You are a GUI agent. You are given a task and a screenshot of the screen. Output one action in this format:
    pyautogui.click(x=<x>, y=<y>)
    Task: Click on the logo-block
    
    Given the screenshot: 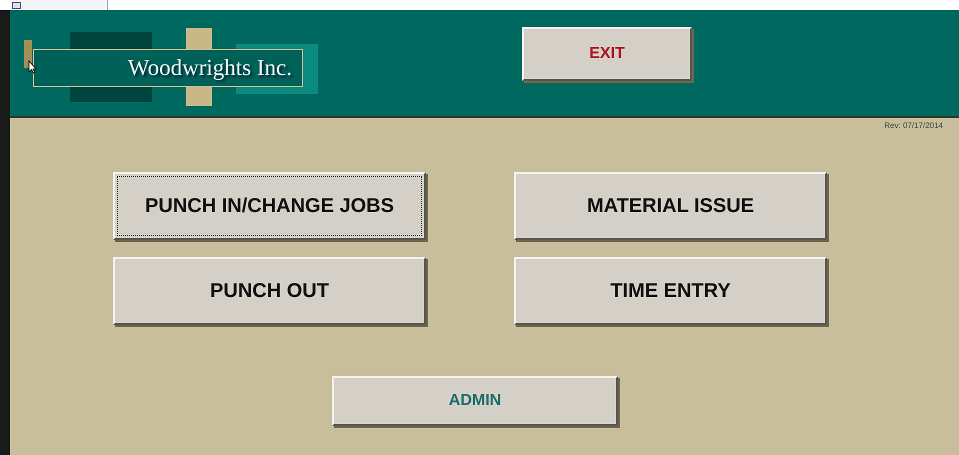 What is the action you would take?
    pyautogui.click(x=28, y=54)
    